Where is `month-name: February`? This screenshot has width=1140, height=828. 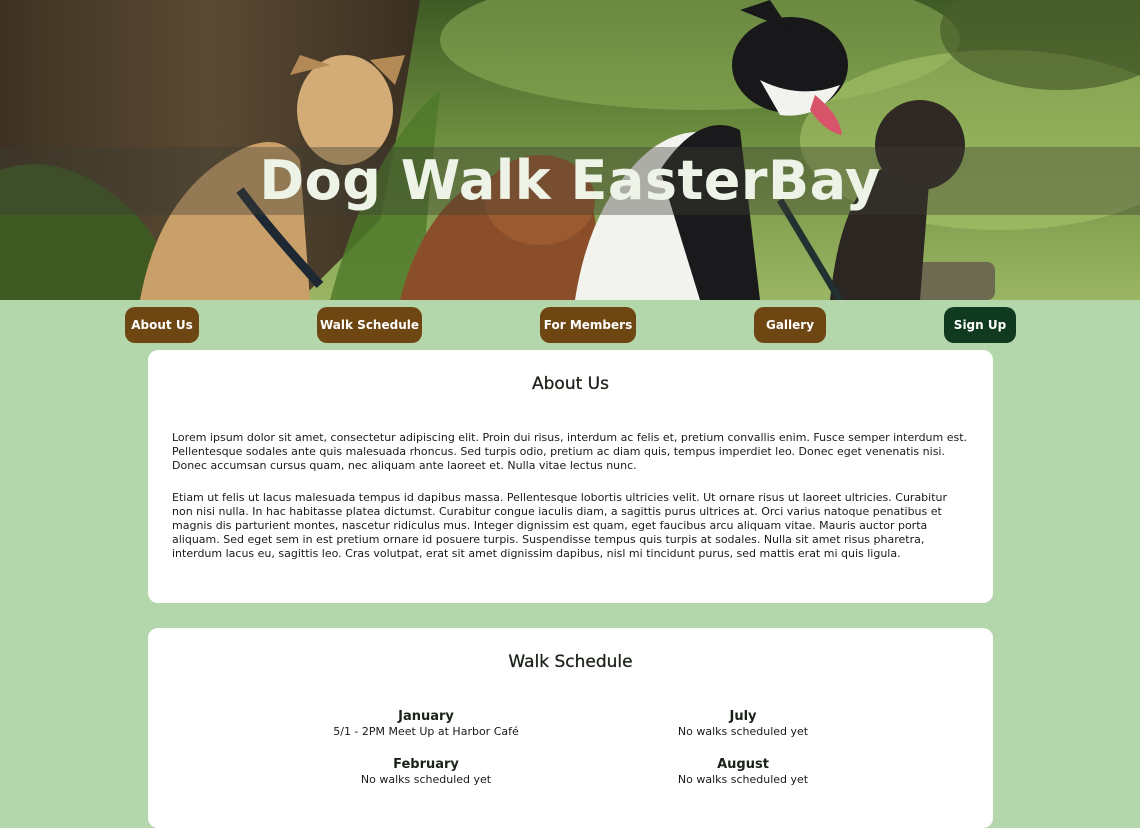
month-name: February is located at coordinates (426, 764).